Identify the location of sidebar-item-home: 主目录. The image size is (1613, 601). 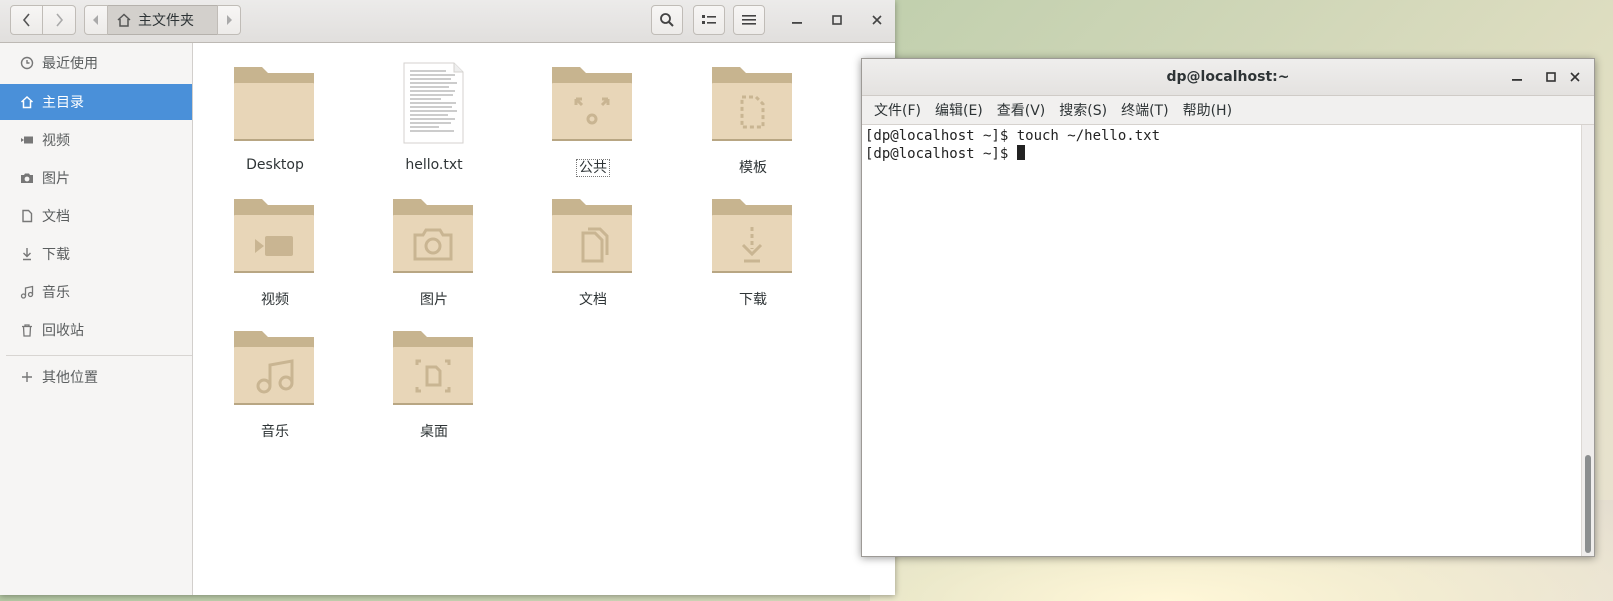
(96, 102).